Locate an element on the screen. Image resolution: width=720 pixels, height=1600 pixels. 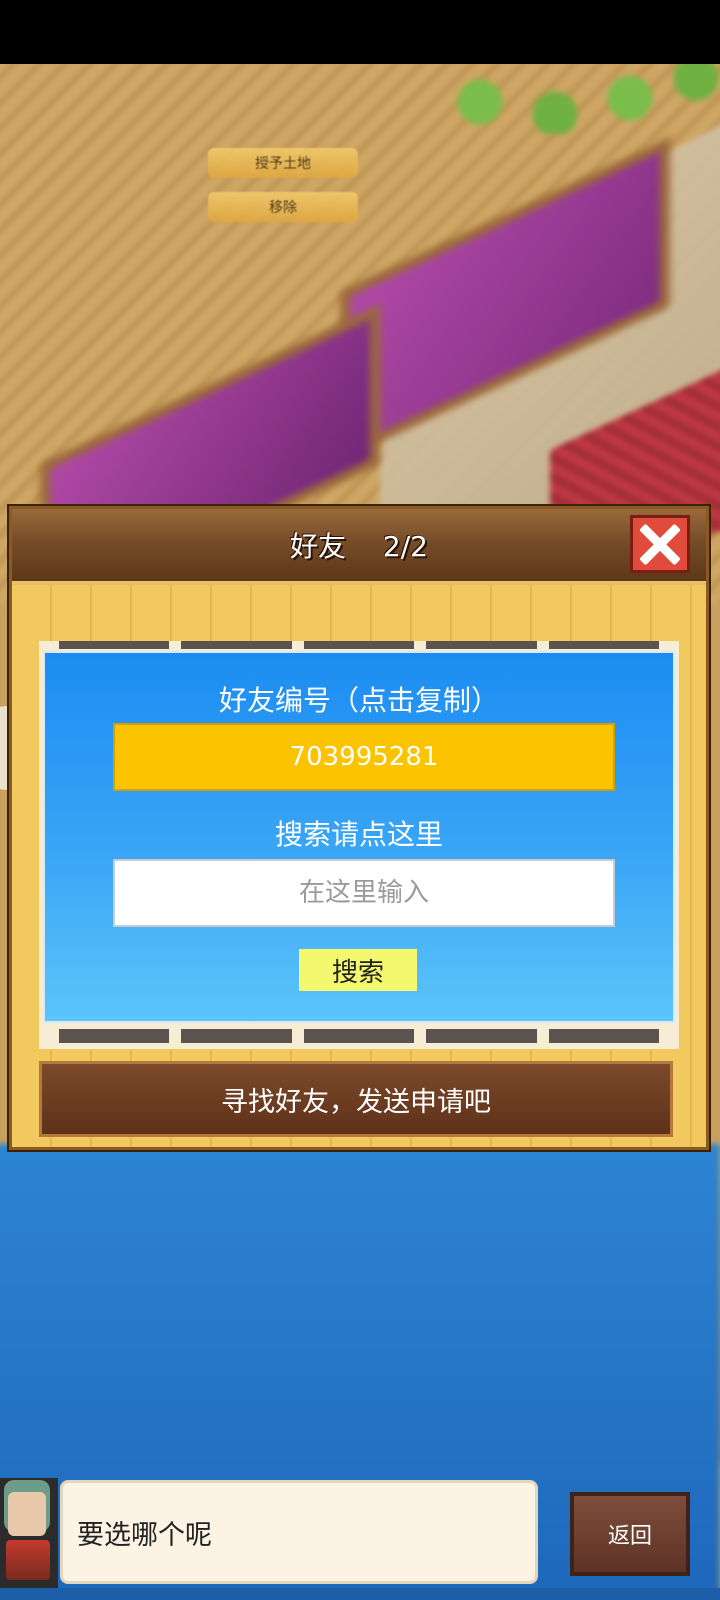
hint-bar: 寻找好友，发送申请吧 is located at coordinates (356, 1099).